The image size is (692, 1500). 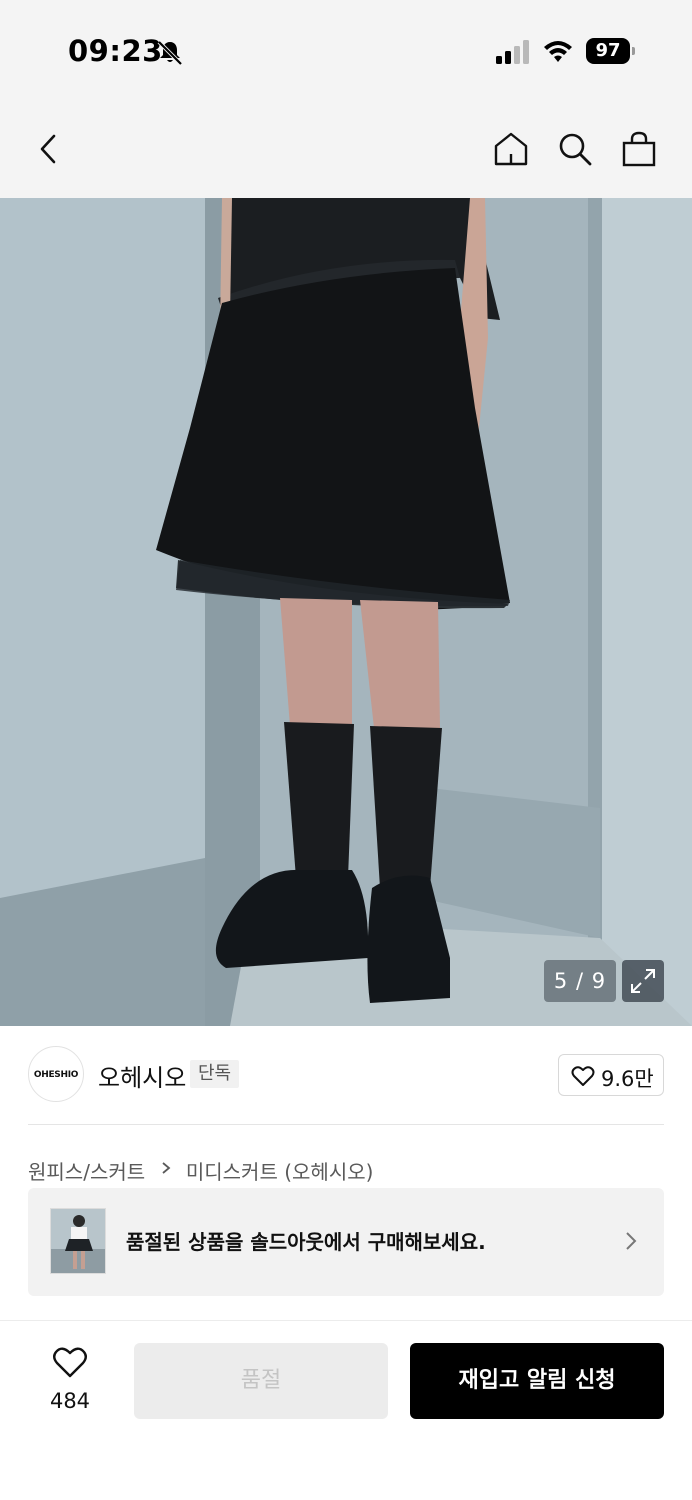 I want to click on shopping-bag-icon, so click(x=639, y=149).